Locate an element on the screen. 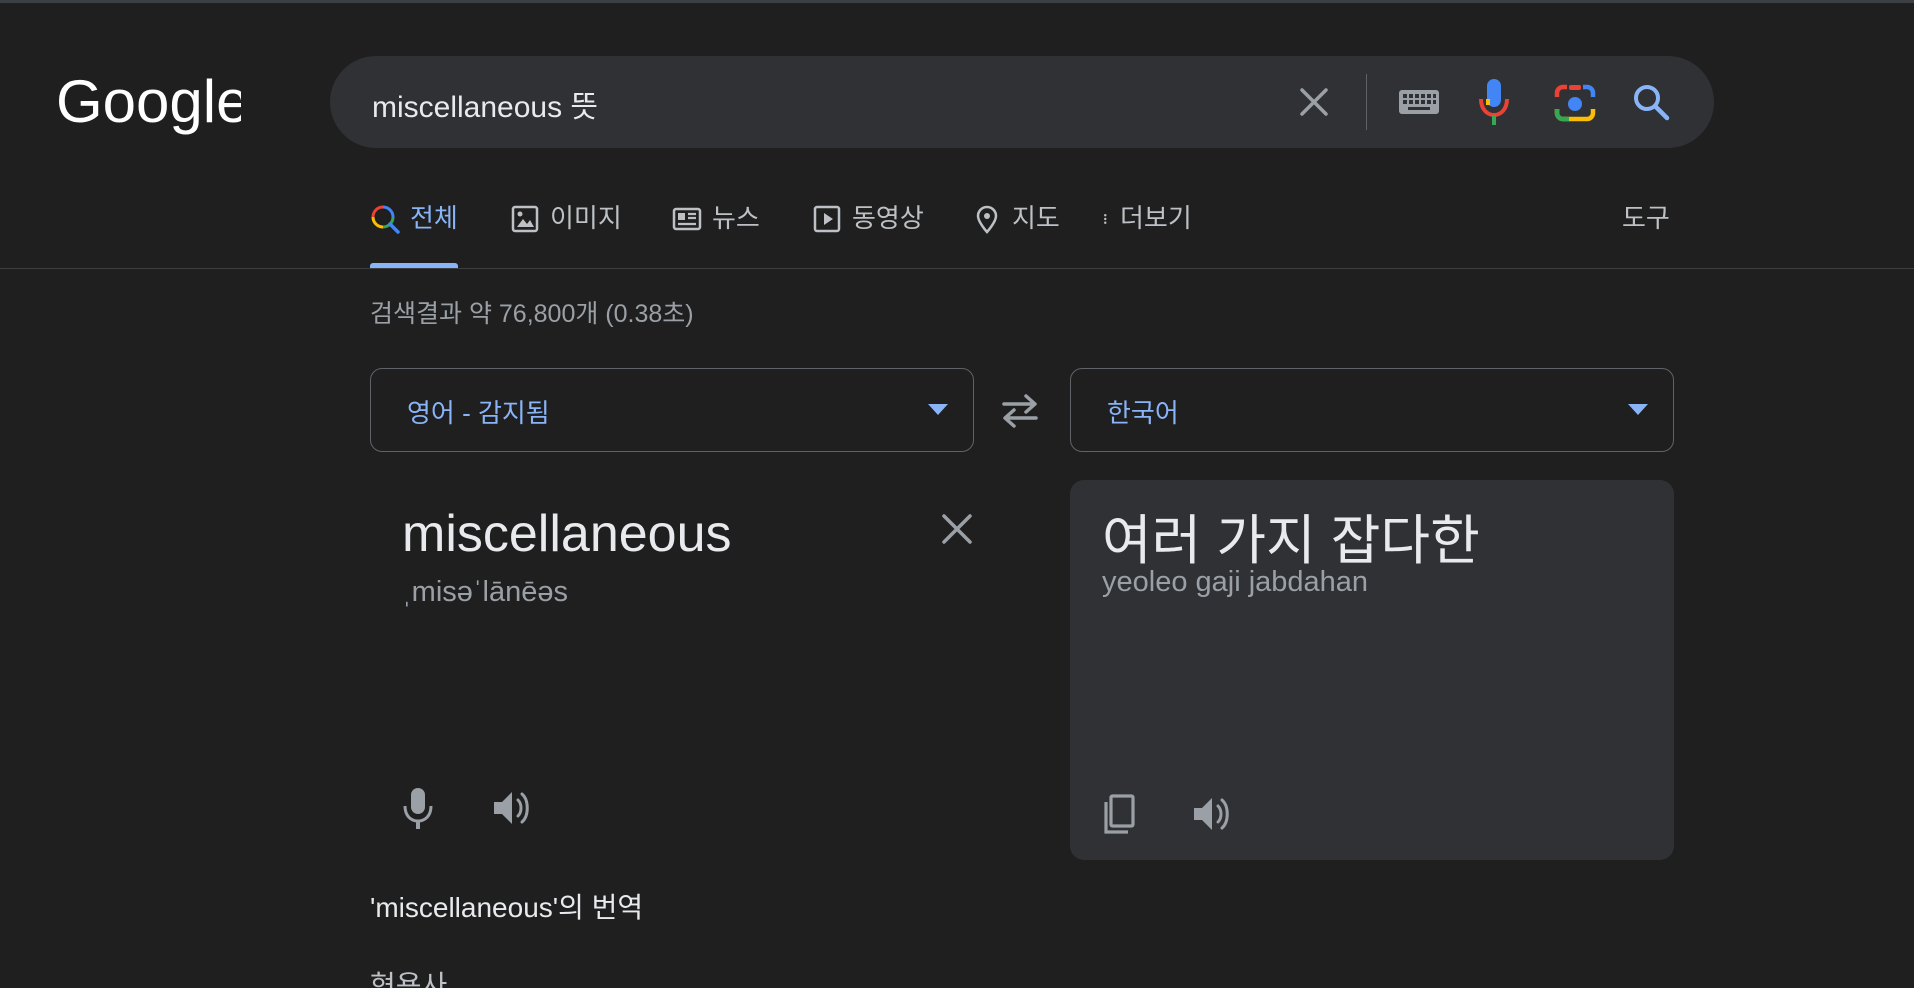  logo-text: Google is located at coordinates (148, 101).